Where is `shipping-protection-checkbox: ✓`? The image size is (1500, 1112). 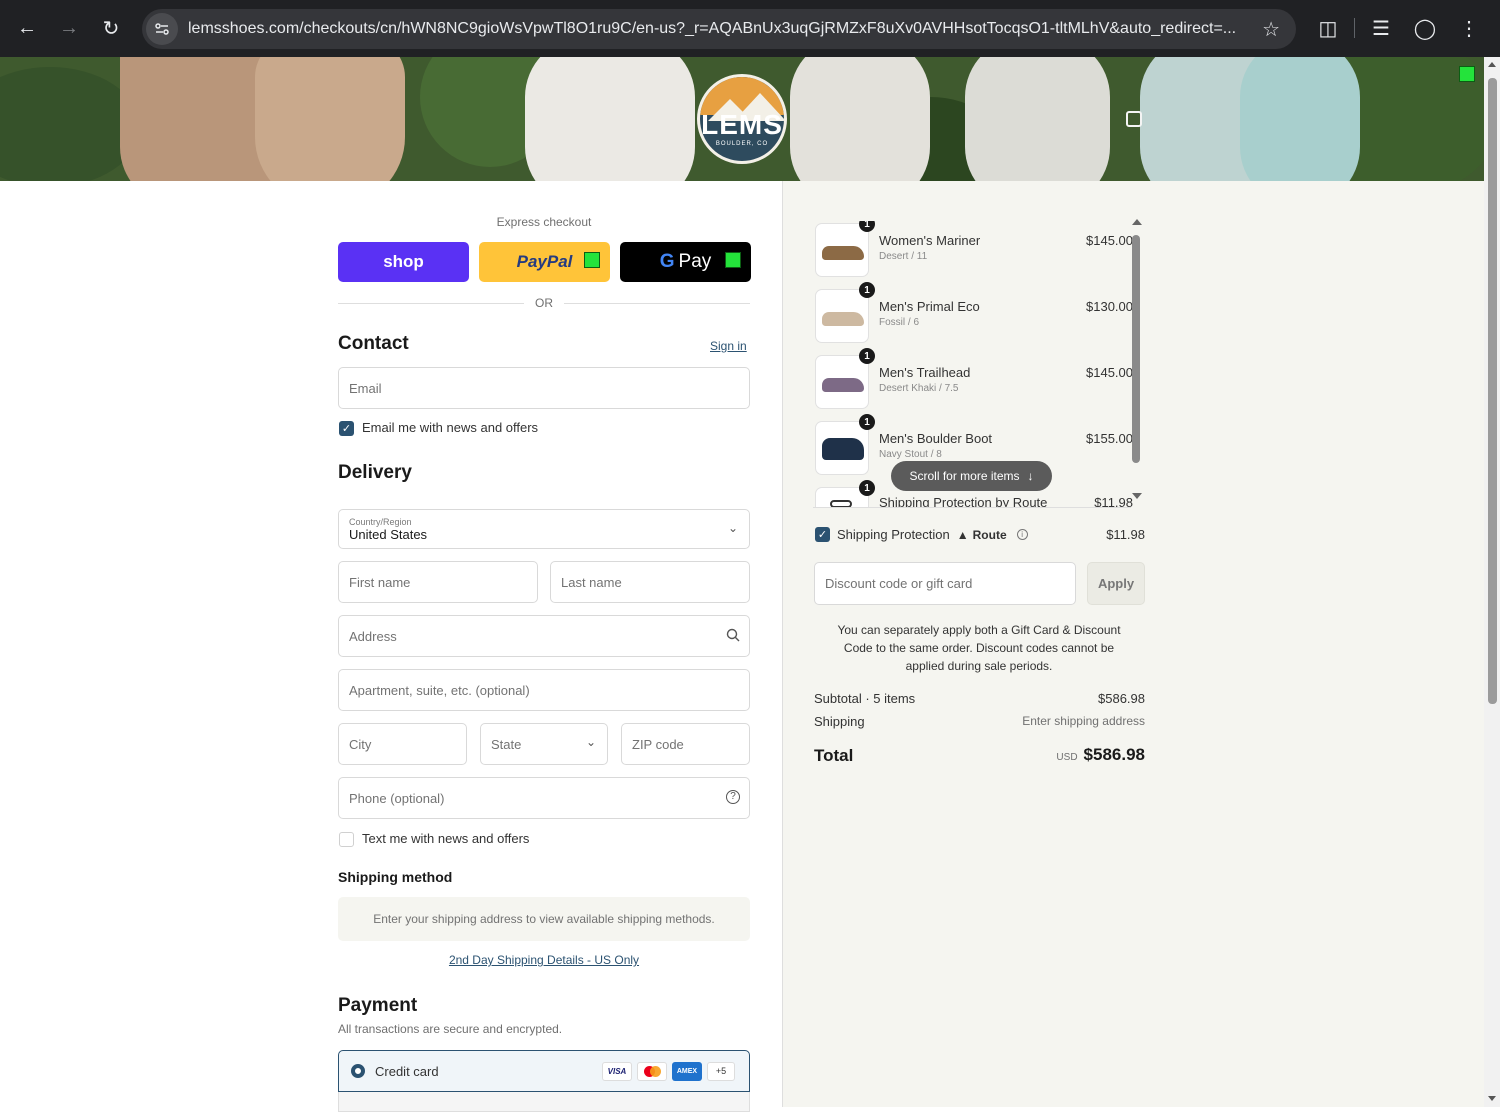
shipping-protection-checkbox: ✓ is located at coordinates (822, 534).